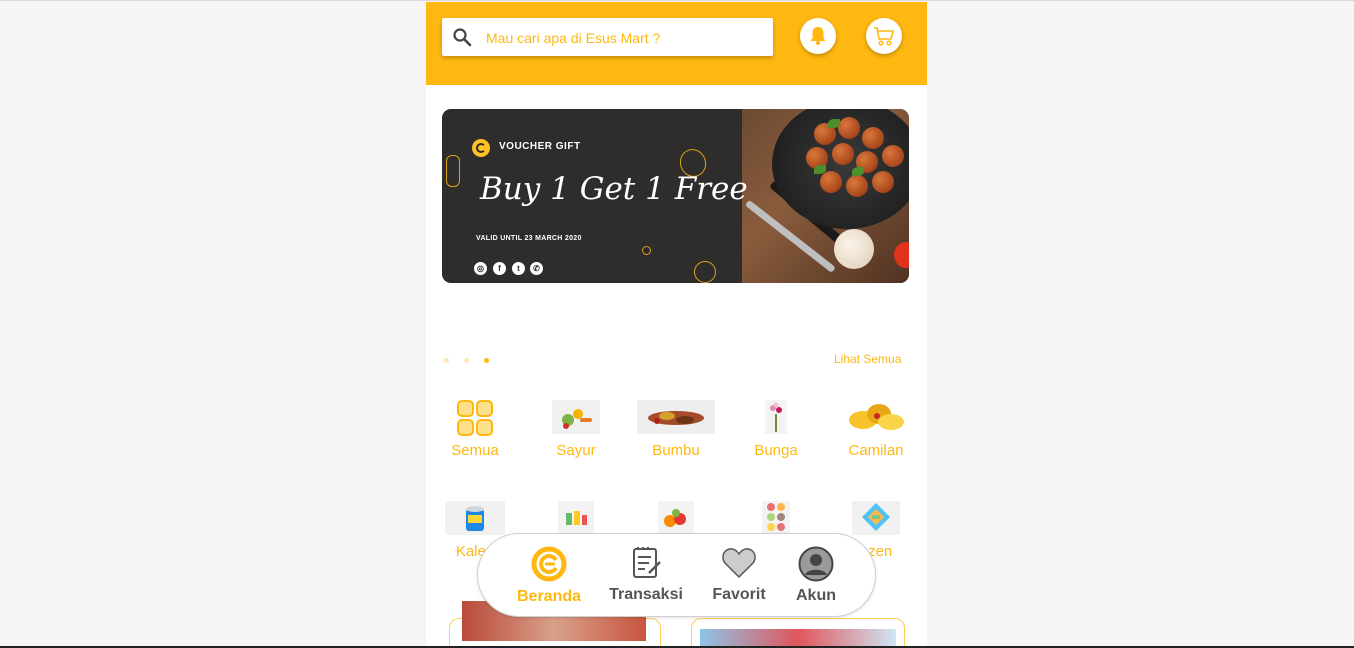 The image size is (1354, 648). Describe the element at coordinates (646, 565) in the screenshot. I see `clipboard-icon` at that location.